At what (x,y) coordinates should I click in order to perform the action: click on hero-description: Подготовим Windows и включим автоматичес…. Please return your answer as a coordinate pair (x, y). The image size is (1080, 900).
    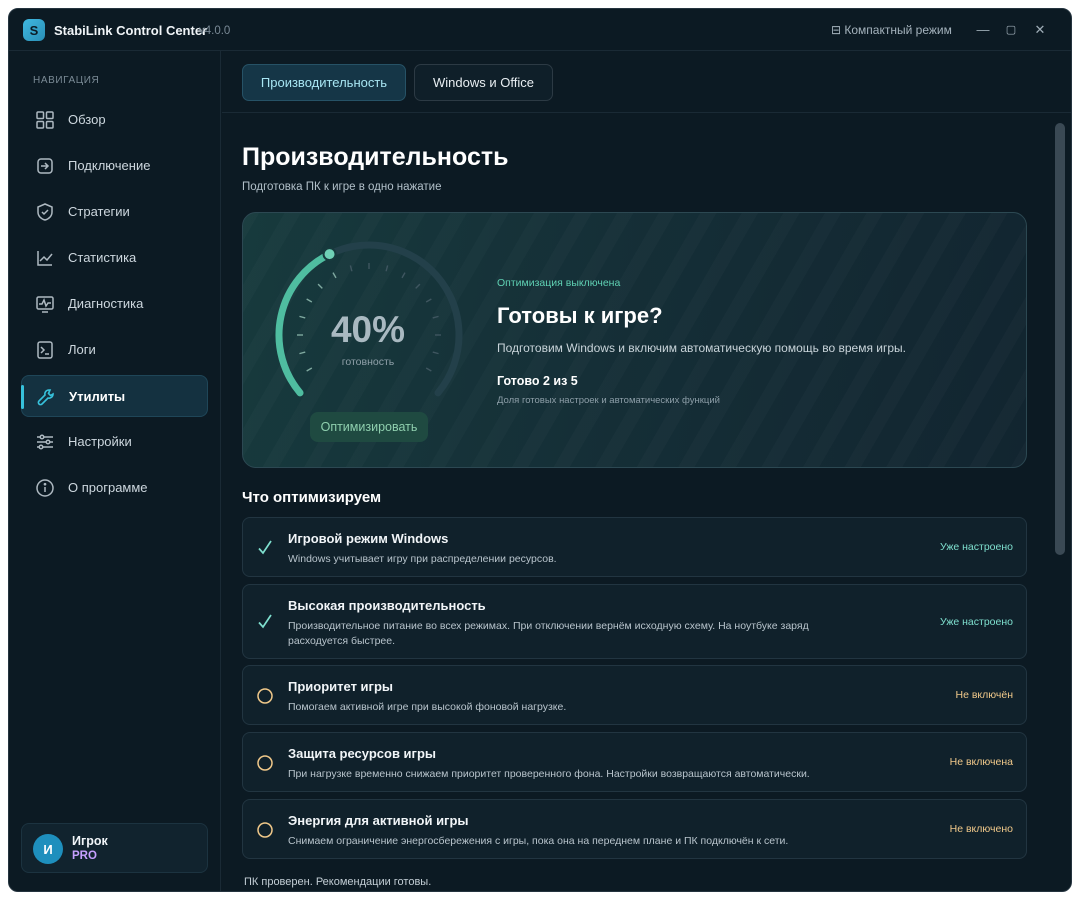
    Looking at the image, I should click on (701, 348).